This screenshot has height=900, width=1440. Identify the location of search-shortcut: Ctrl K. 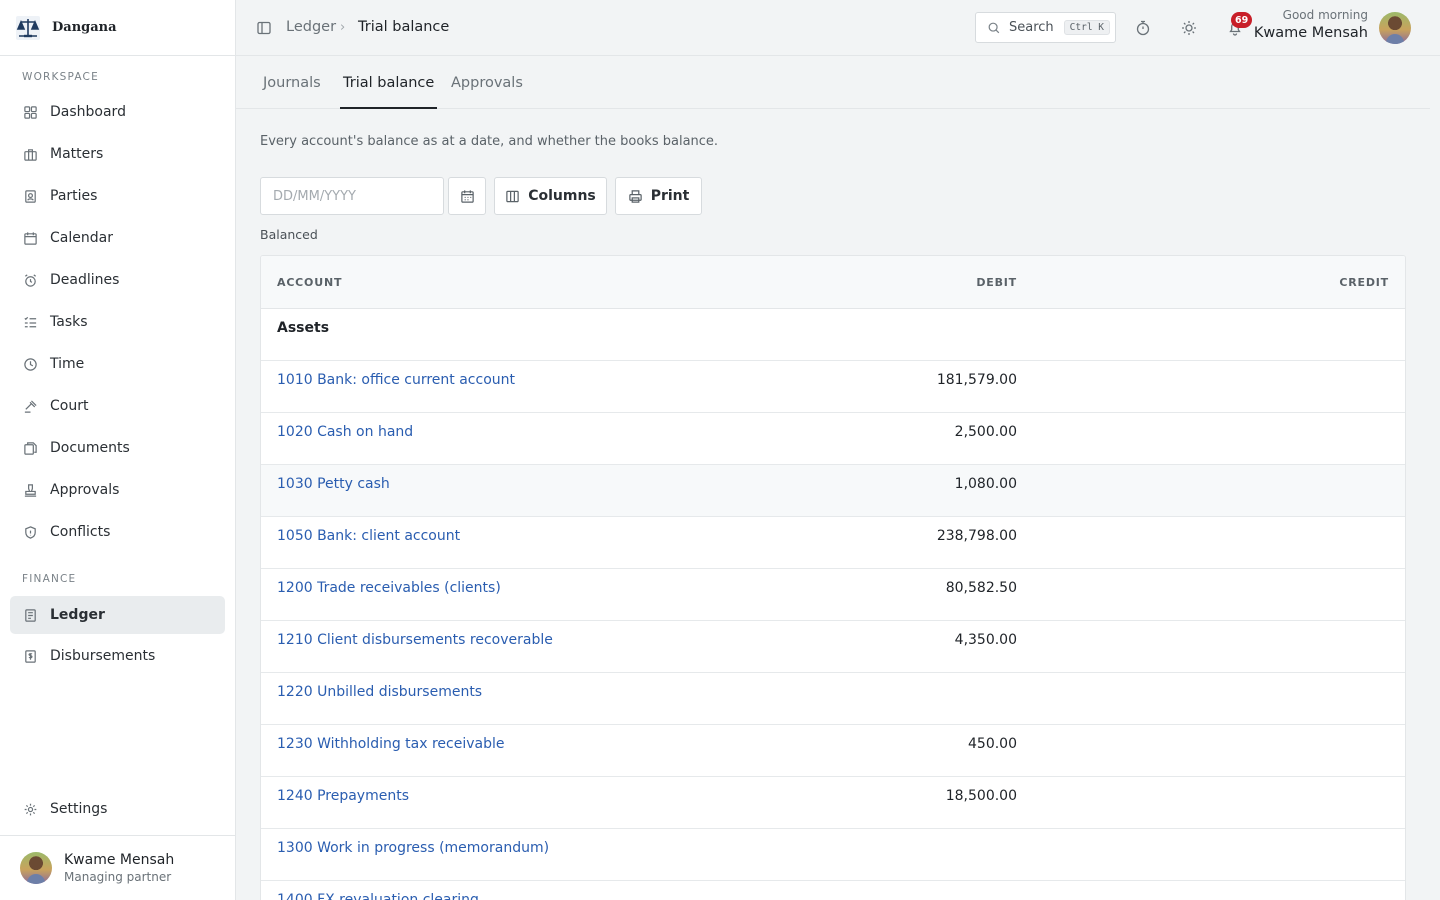
(1086, 27).